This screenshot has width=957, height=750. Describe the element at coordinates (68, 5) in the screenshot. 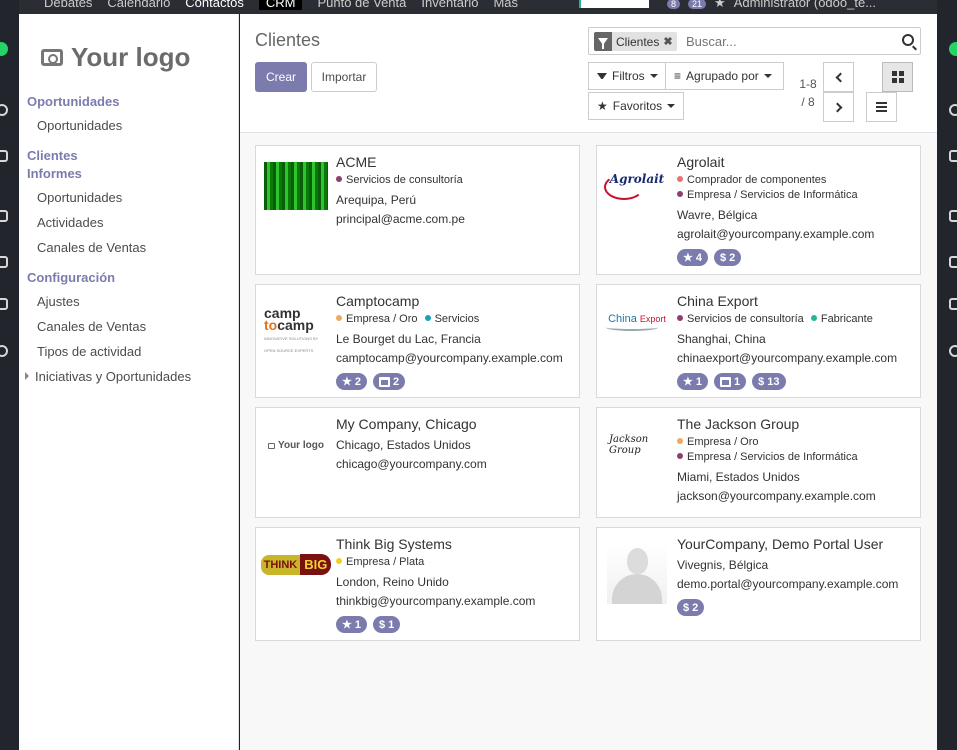

I see `menu-debates: Debates` at that location.